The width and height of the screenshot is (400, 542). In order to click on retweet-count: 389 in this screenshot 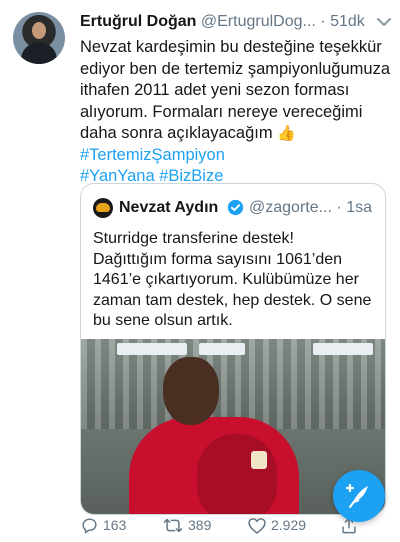, I will do `click(200, 525)`.